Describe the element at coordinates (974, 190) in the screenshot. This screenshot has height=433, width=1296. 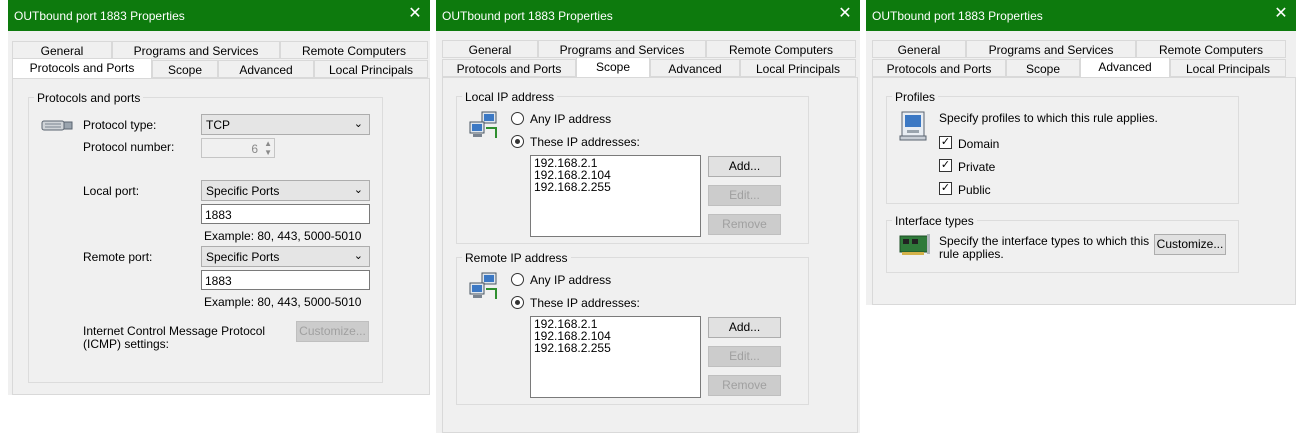
I see `public-label: Public` at that location.